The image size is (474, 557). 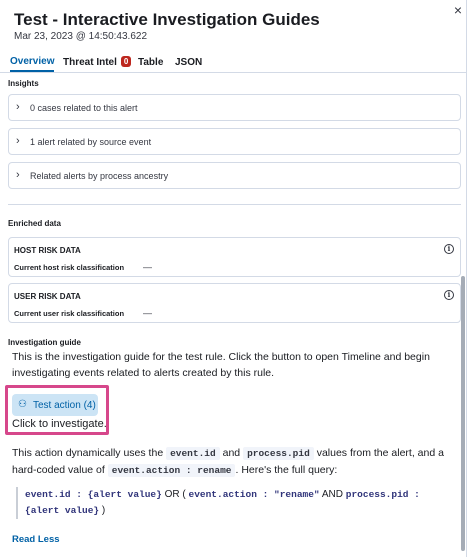 What do you see at coordinates (466, 278) in the screenshot?
I see `flyout-edge` at bounding box center [466, 278].